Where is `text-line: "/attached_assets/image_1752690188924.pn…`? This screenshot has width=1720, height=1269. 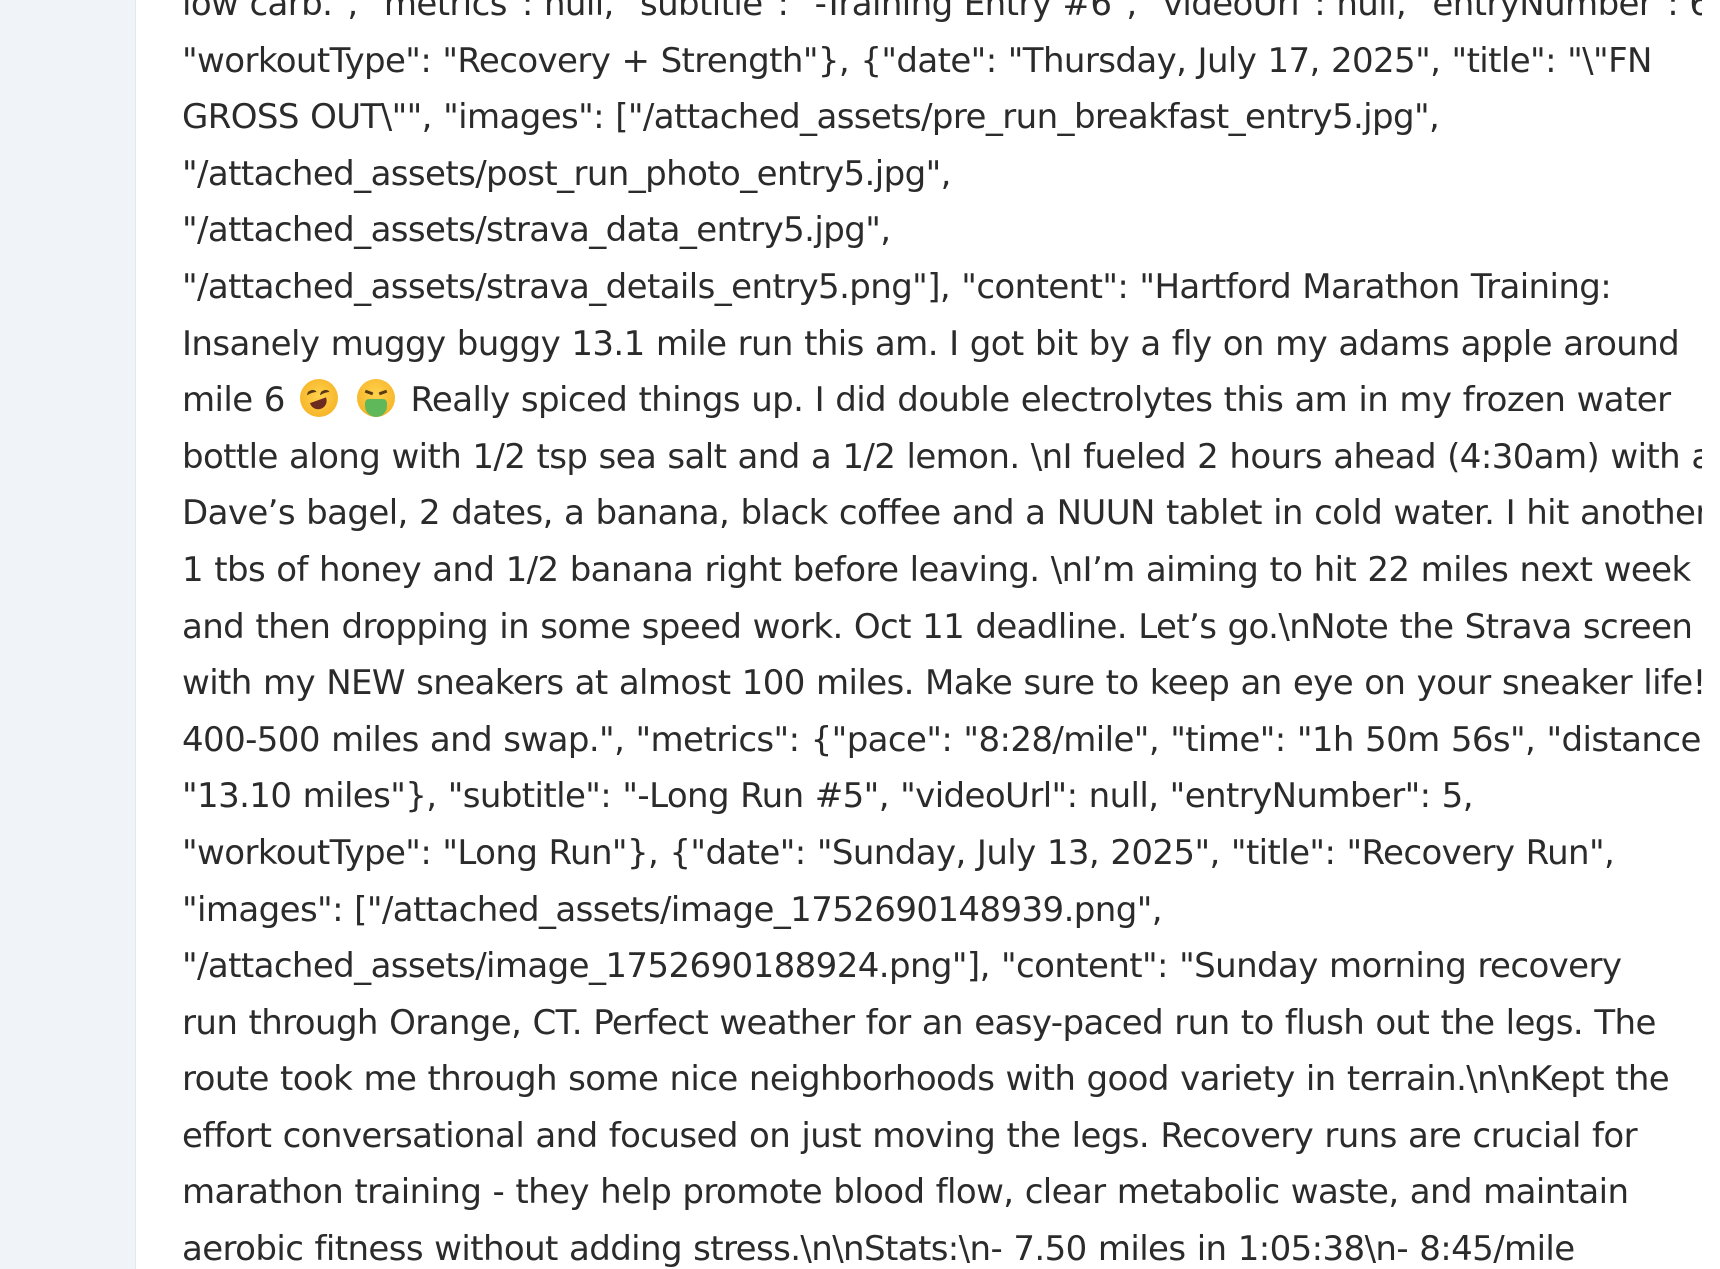
text-line: "/attached_assets/image_1752690188924.pn… is located at coordinates (902, 966).